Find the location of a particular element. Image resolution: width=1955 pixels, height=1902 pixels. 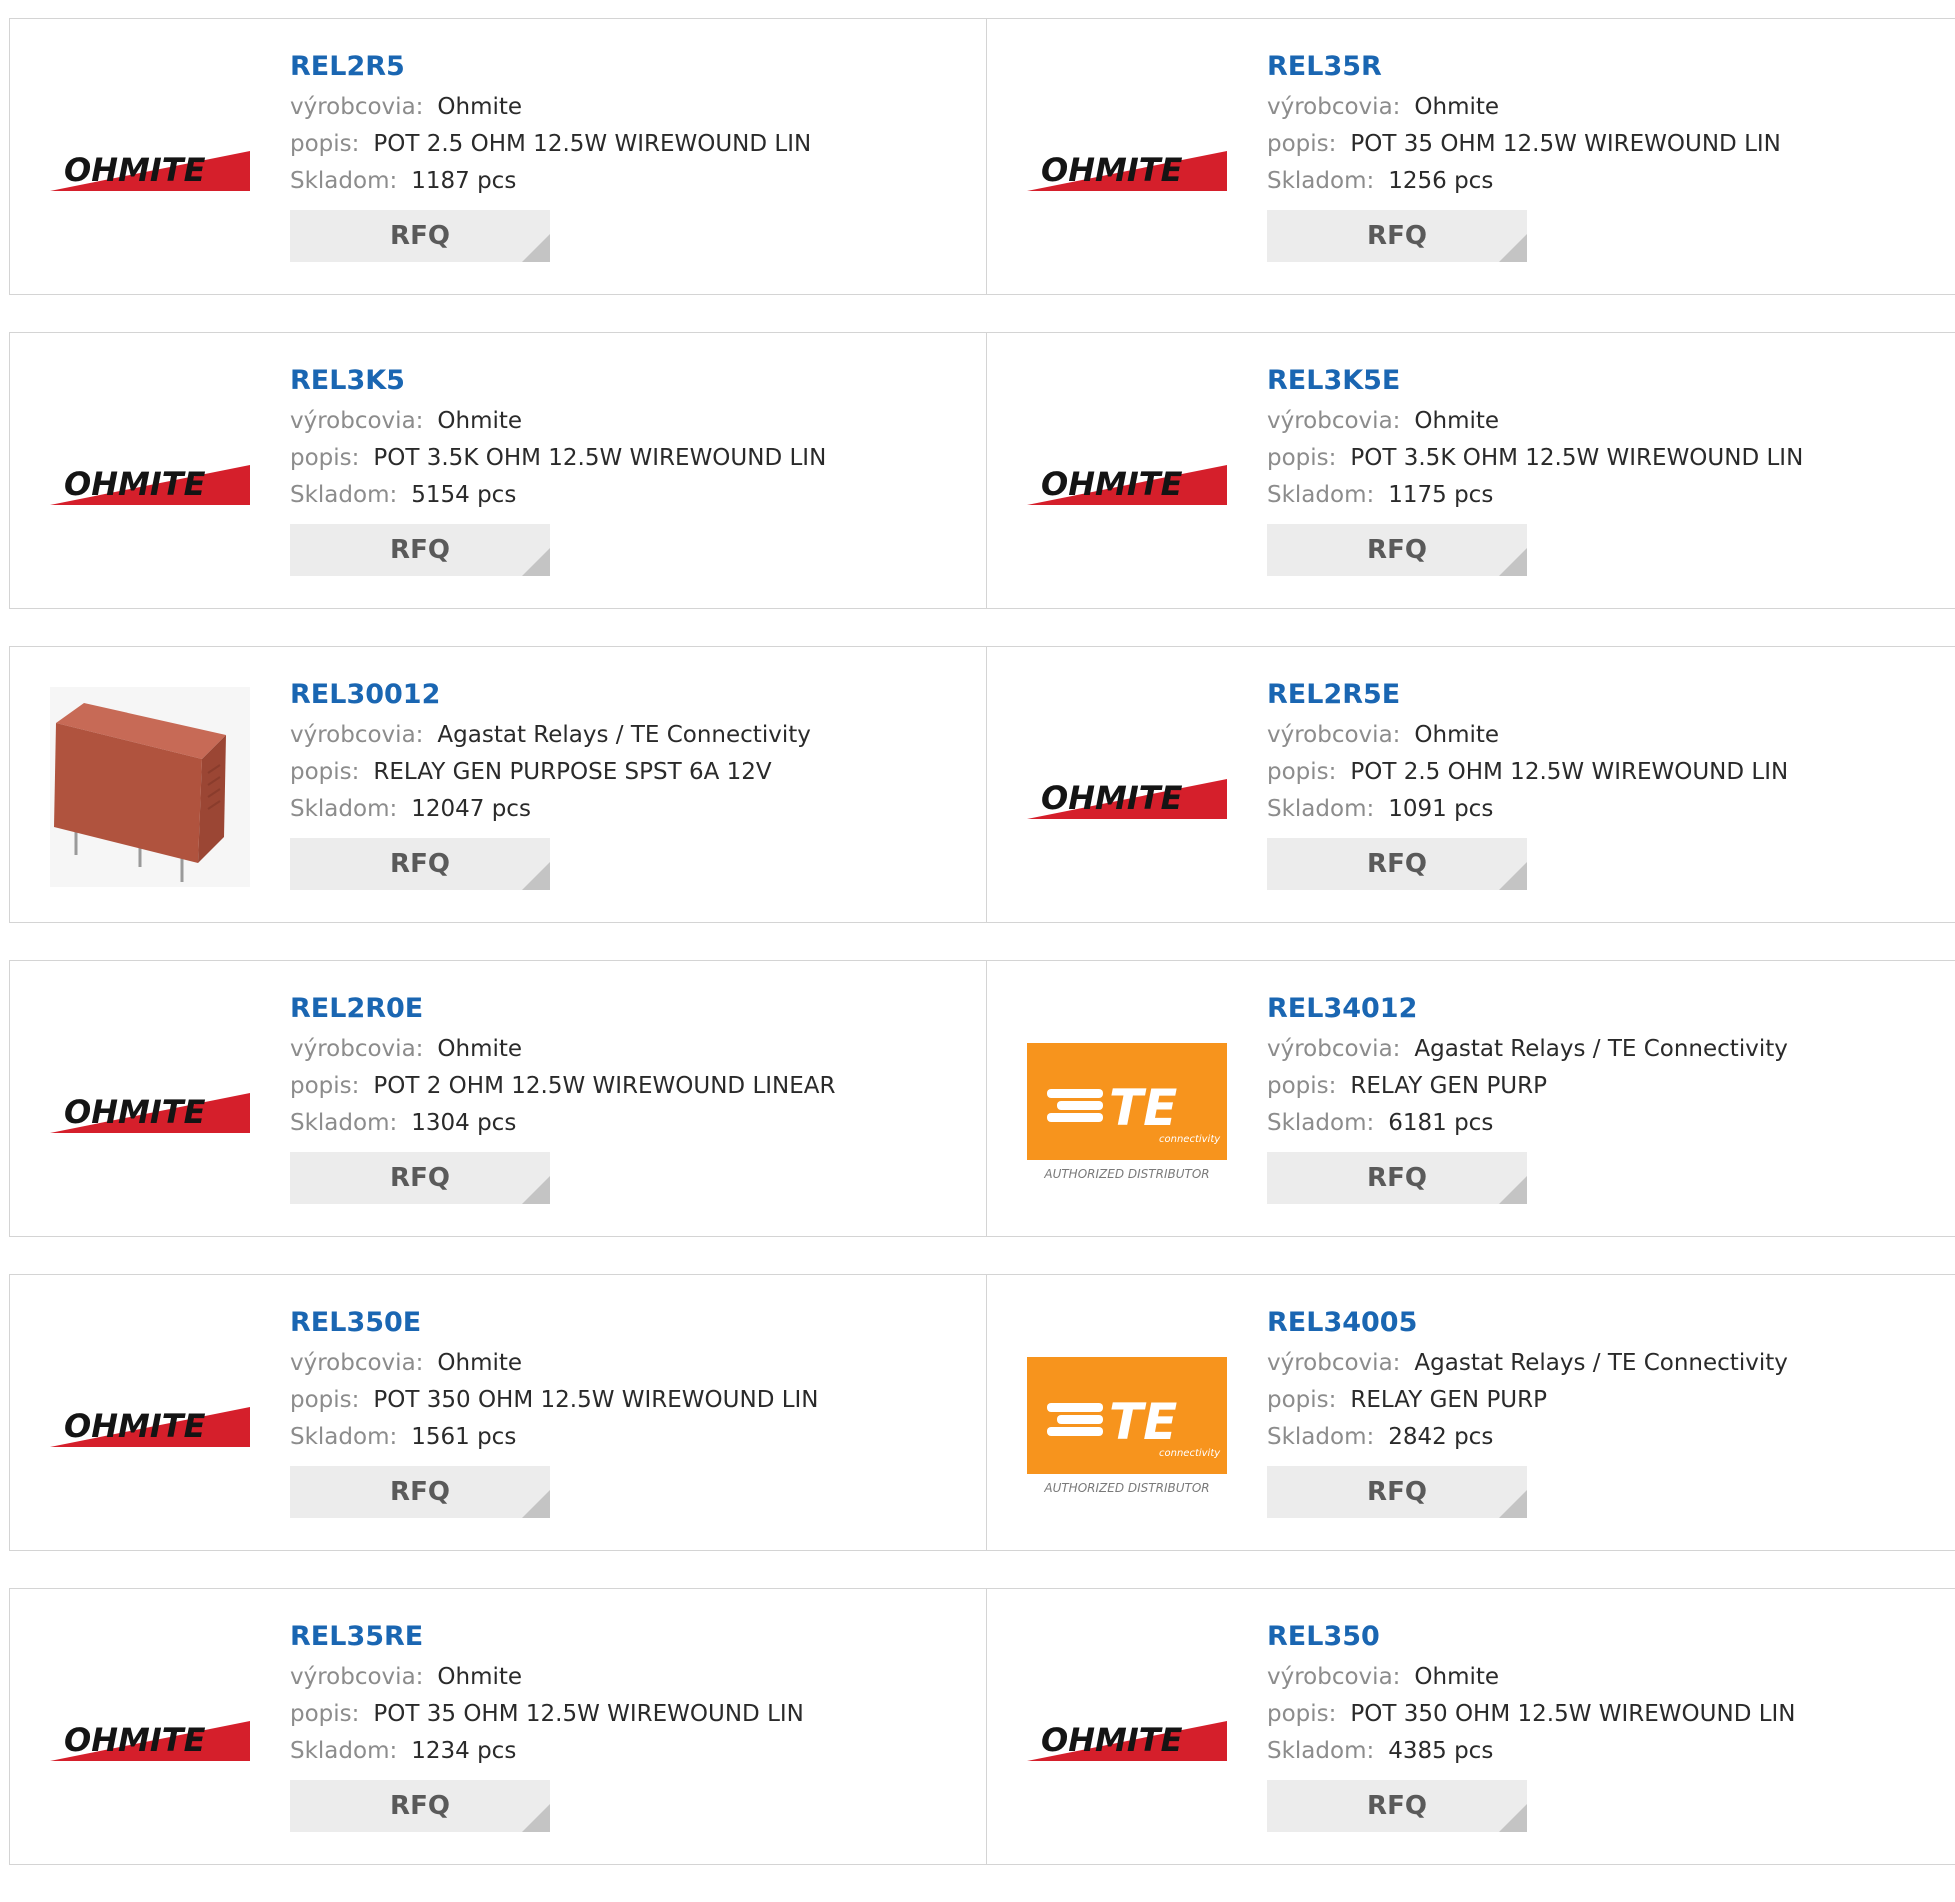

stock-value: 1091 pcs is located at coordinates (1441, 809).